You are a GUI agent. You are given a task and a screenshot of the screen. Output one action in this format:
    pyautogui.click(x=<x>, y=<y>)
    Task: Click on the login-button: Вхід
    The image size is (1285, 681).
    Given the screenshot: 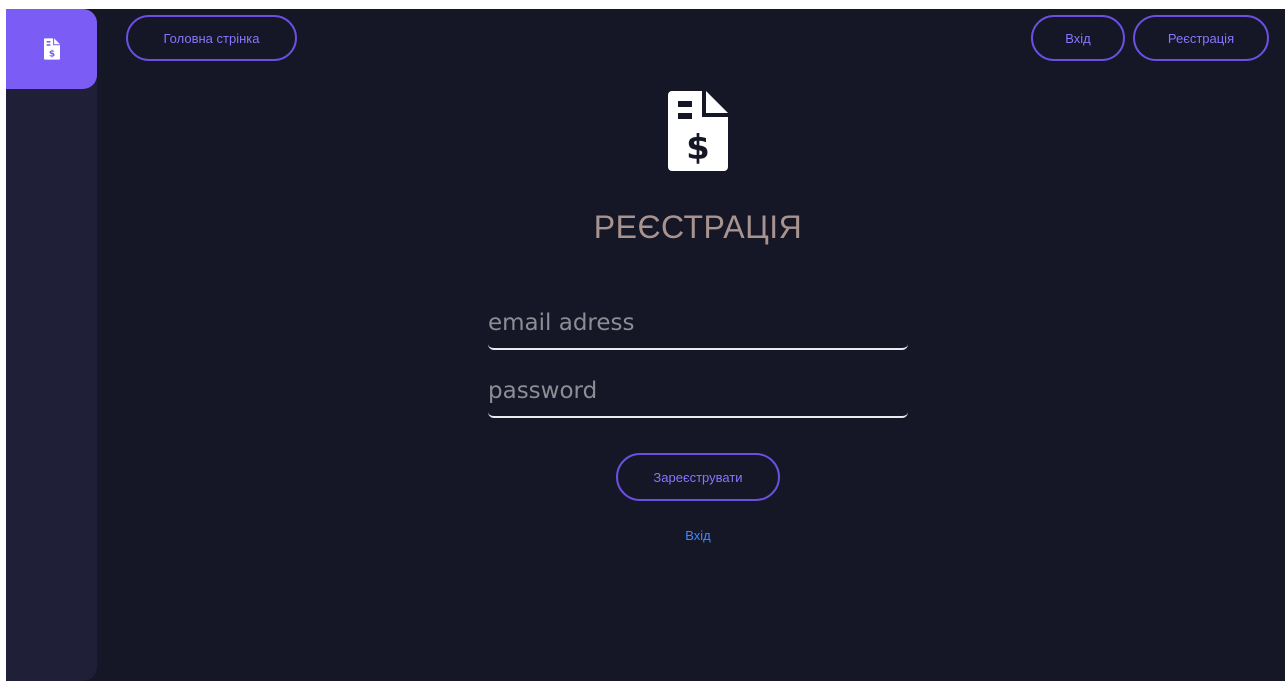 What is the action you would take?
    pyautogui.click(x=1078, y=38)
    